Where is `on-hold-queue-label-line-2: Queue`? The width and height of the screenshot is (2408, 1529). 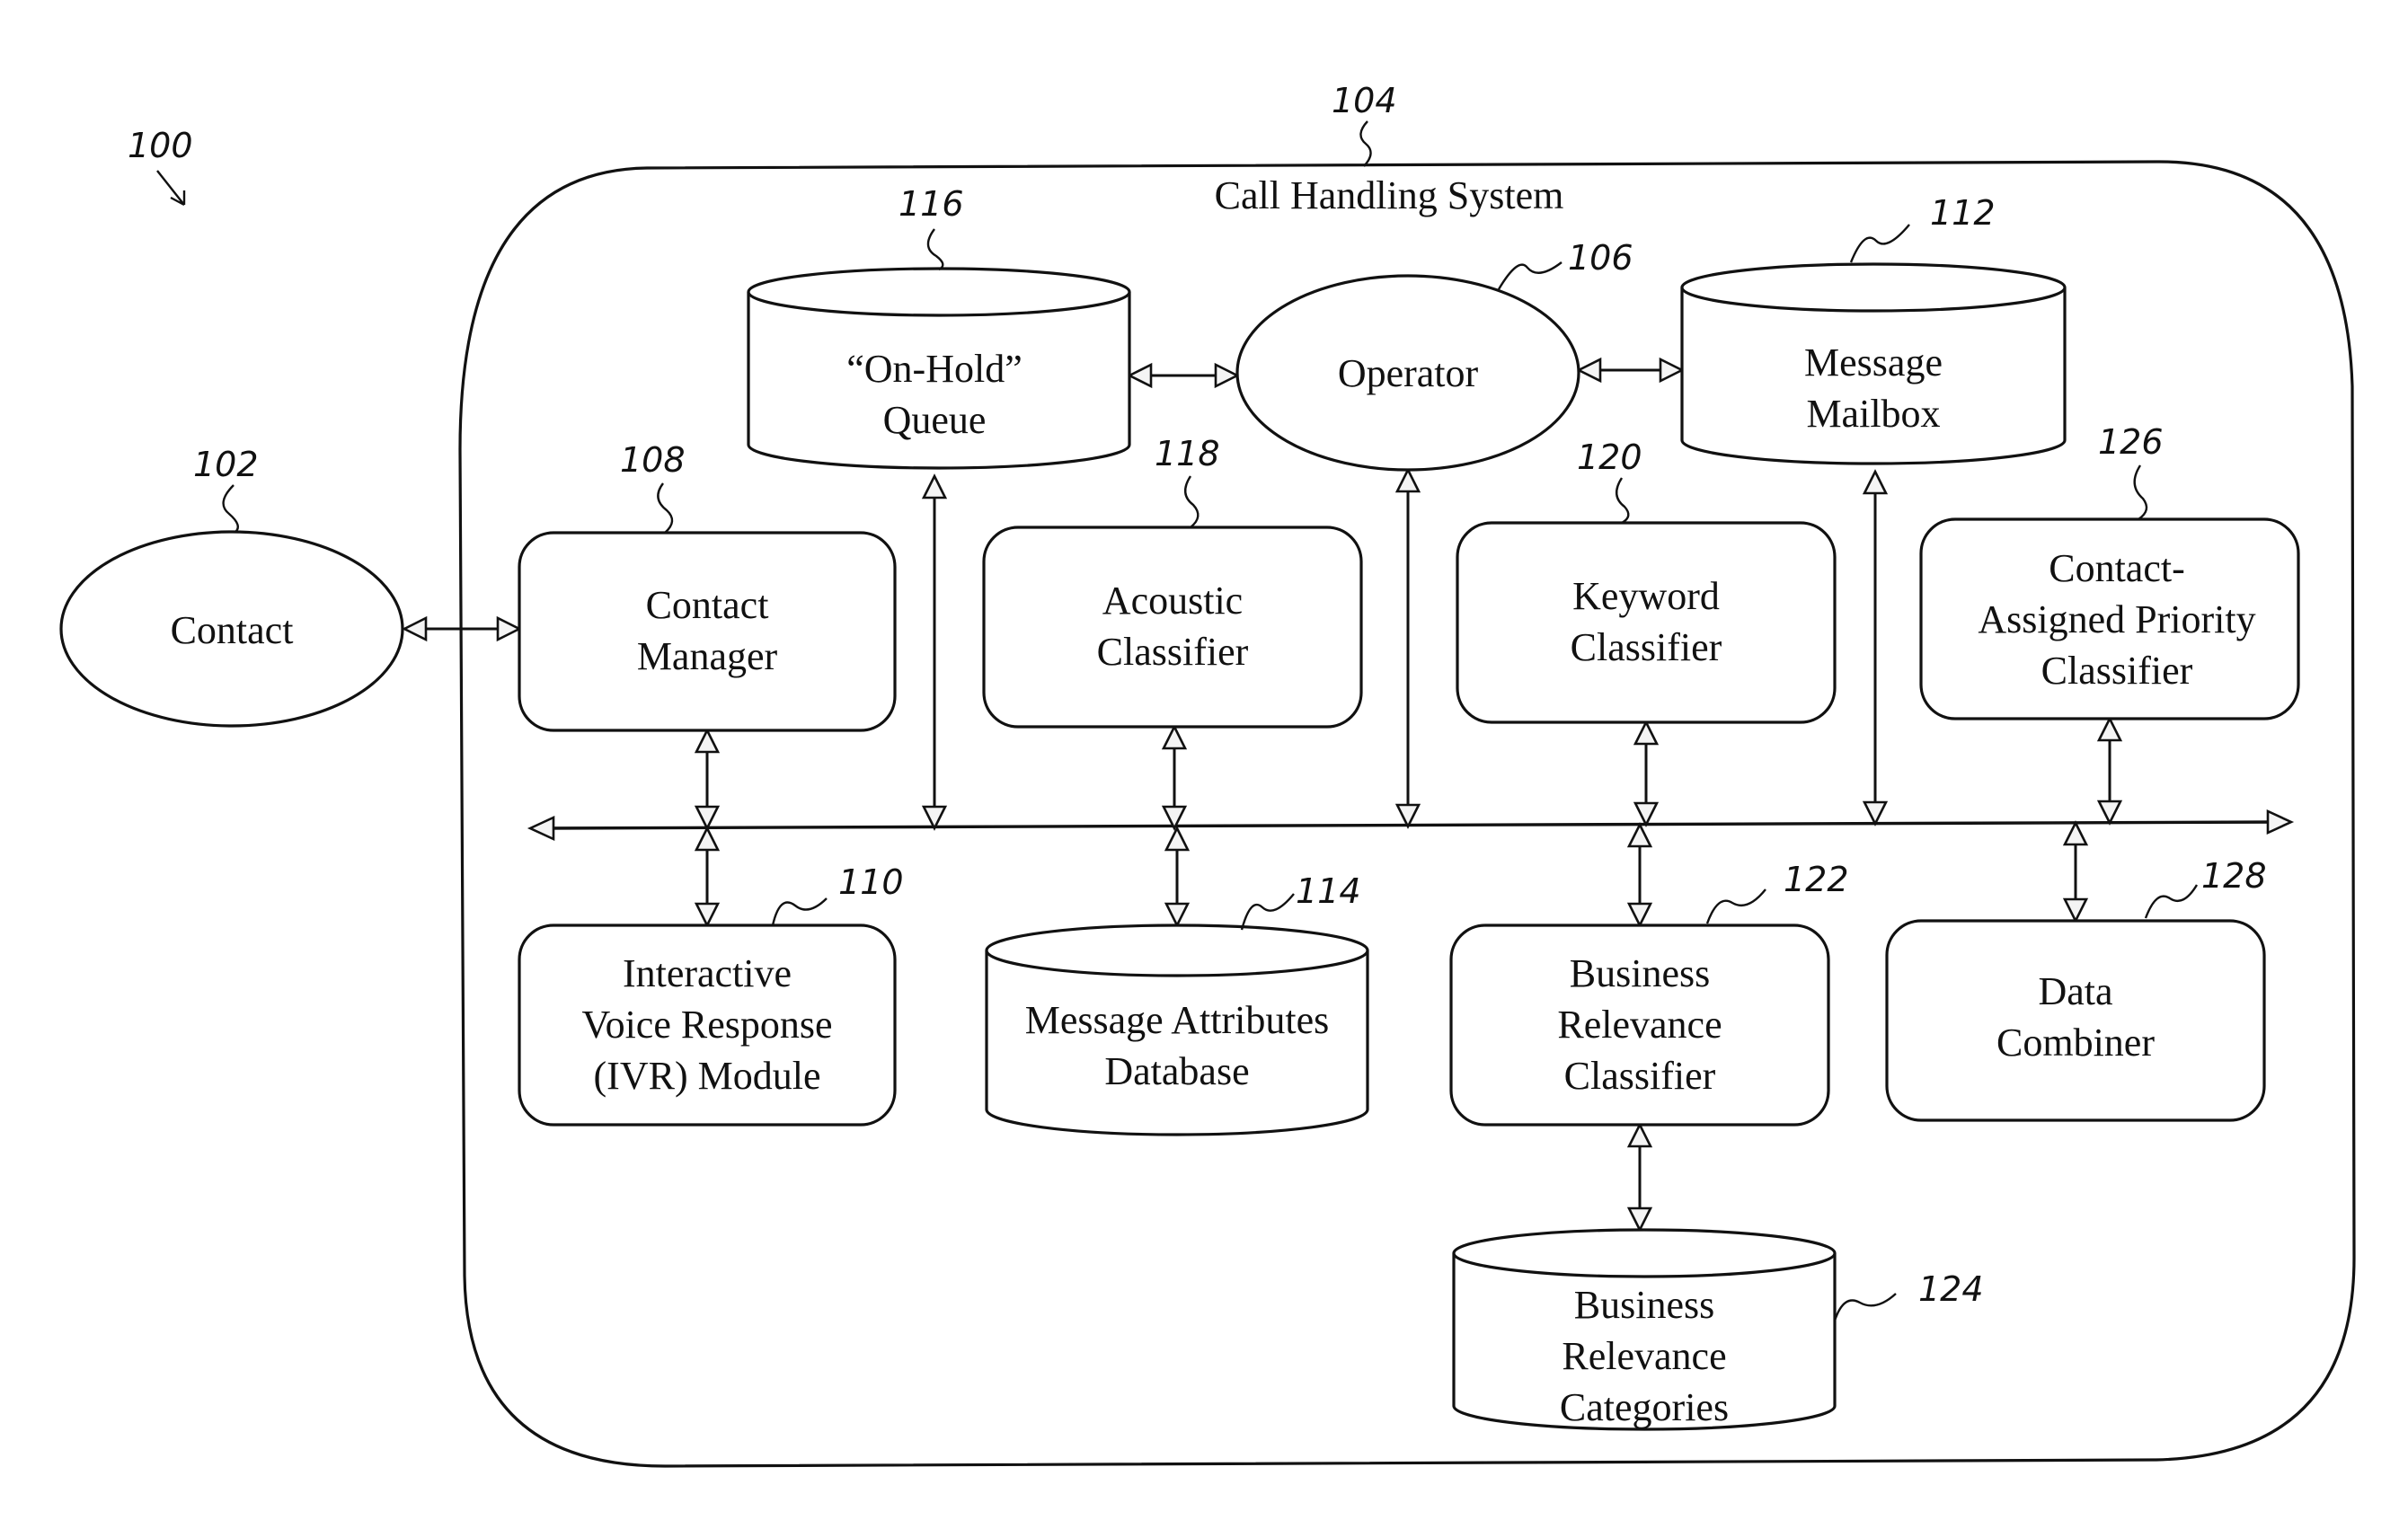
on-hold-queue-label-line-2: Queue is located at coordinates (935, 420).